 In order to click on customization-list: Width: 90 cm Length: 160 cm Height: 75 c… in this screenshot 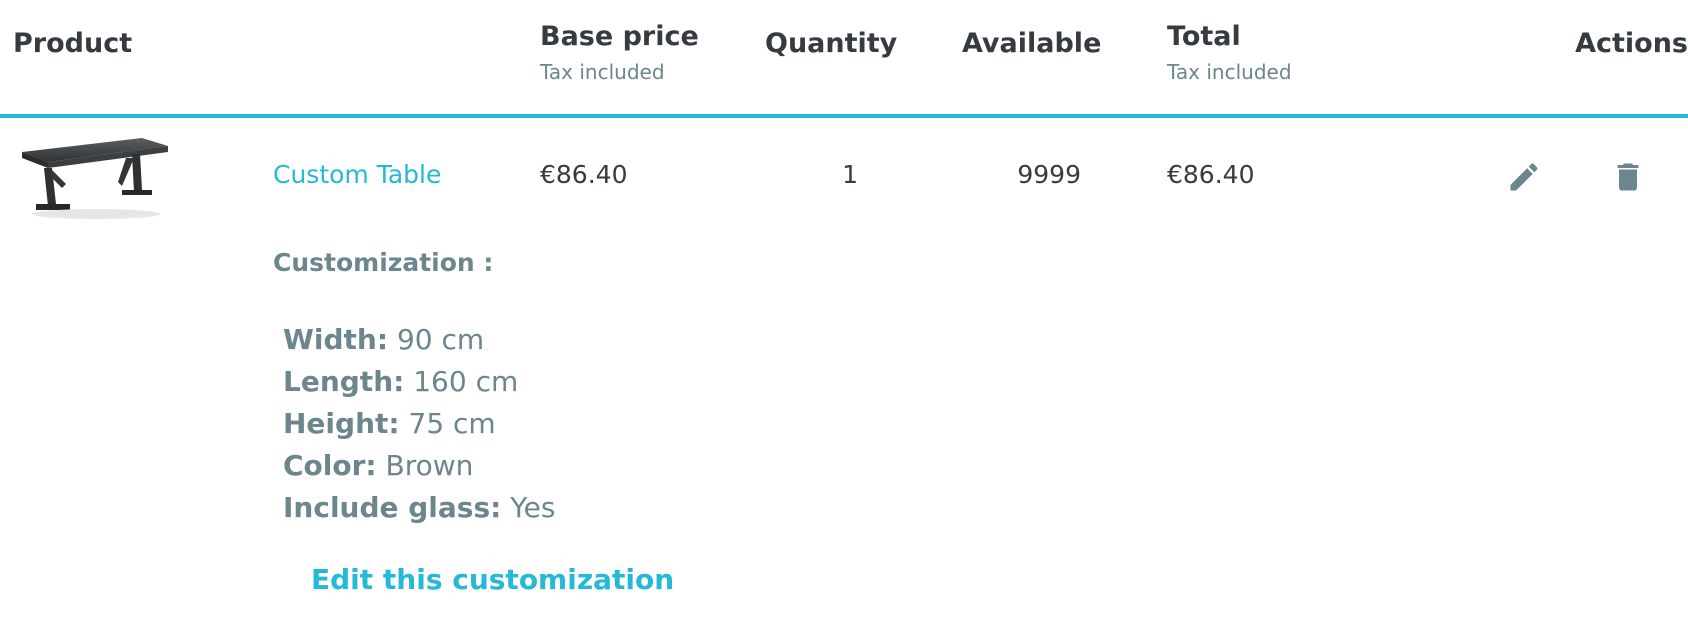, I will do `click(419, 424)`.